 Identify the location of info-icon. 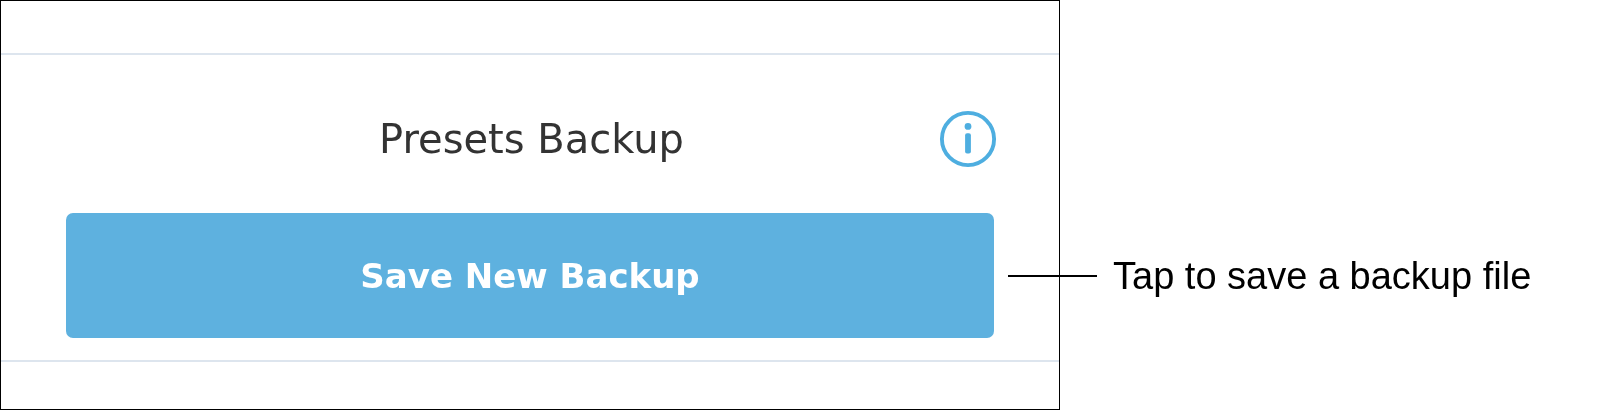
(968, 139).